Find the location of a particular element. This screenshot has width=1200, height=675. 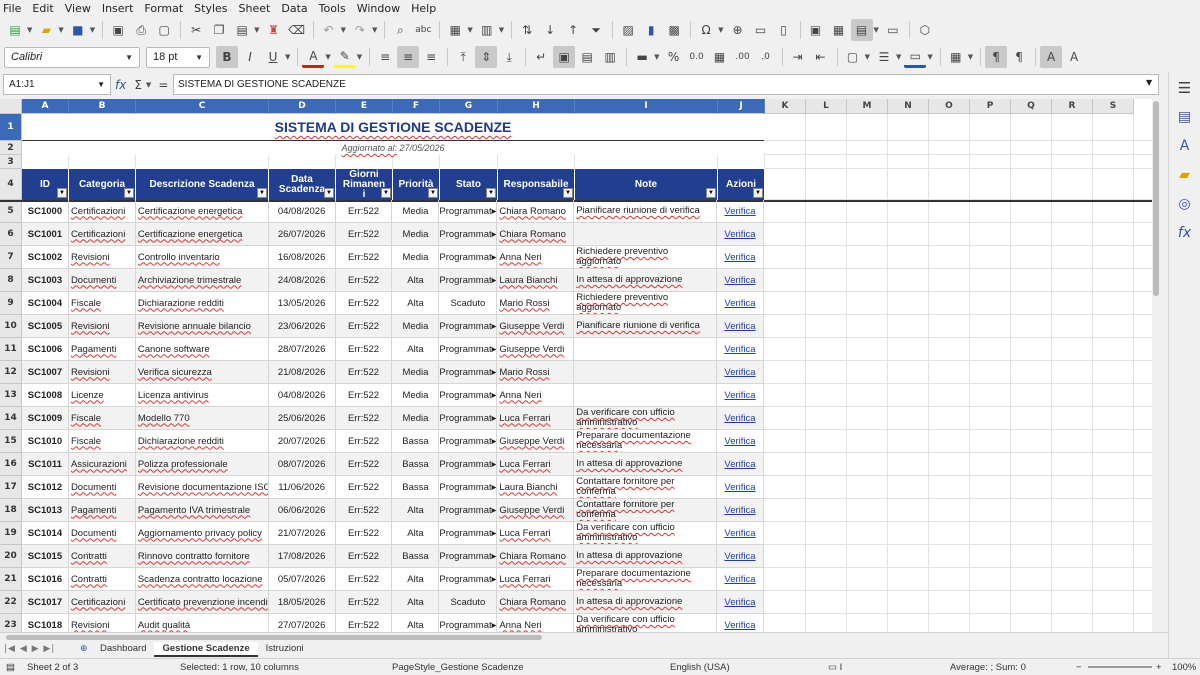

left-to-right-icon: ¶ is located at coordinates (996, 57).